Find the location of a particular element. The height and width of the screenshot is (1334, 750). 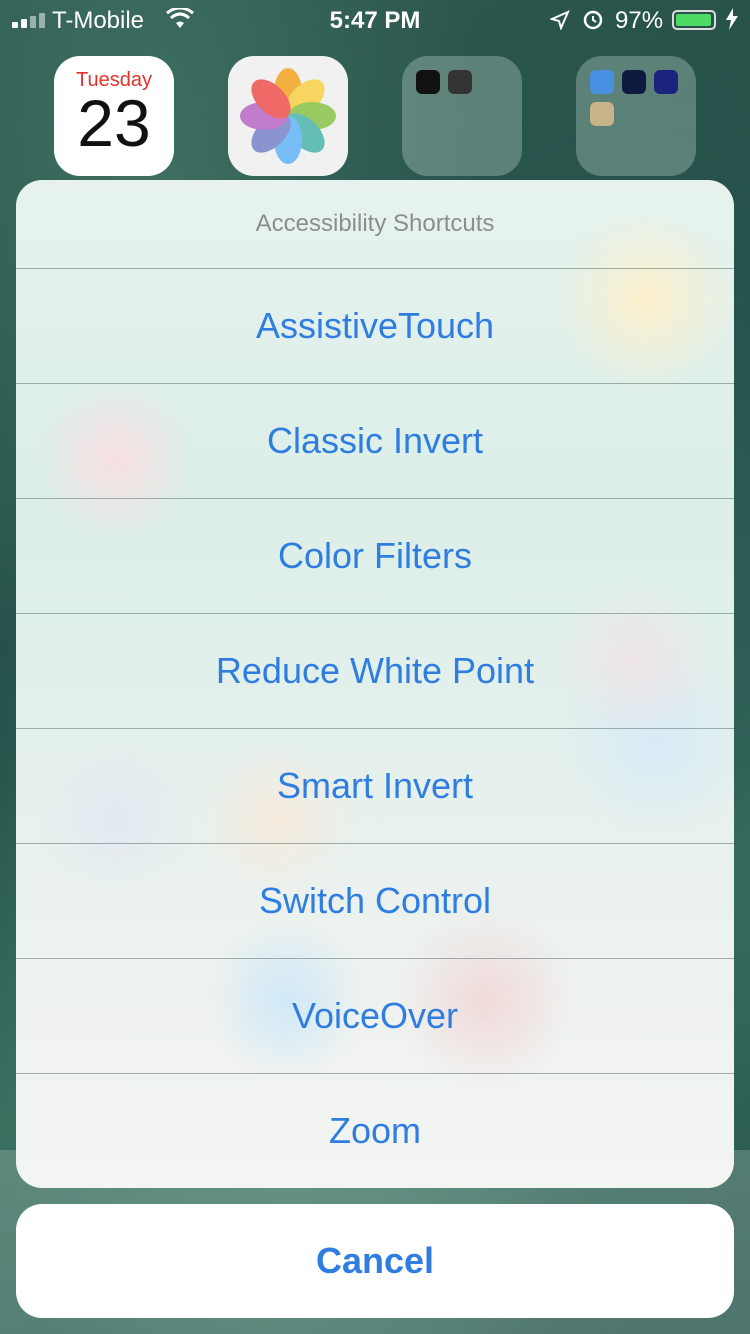

option-color-filters: Color Filters is located at coordinates (375, 556).